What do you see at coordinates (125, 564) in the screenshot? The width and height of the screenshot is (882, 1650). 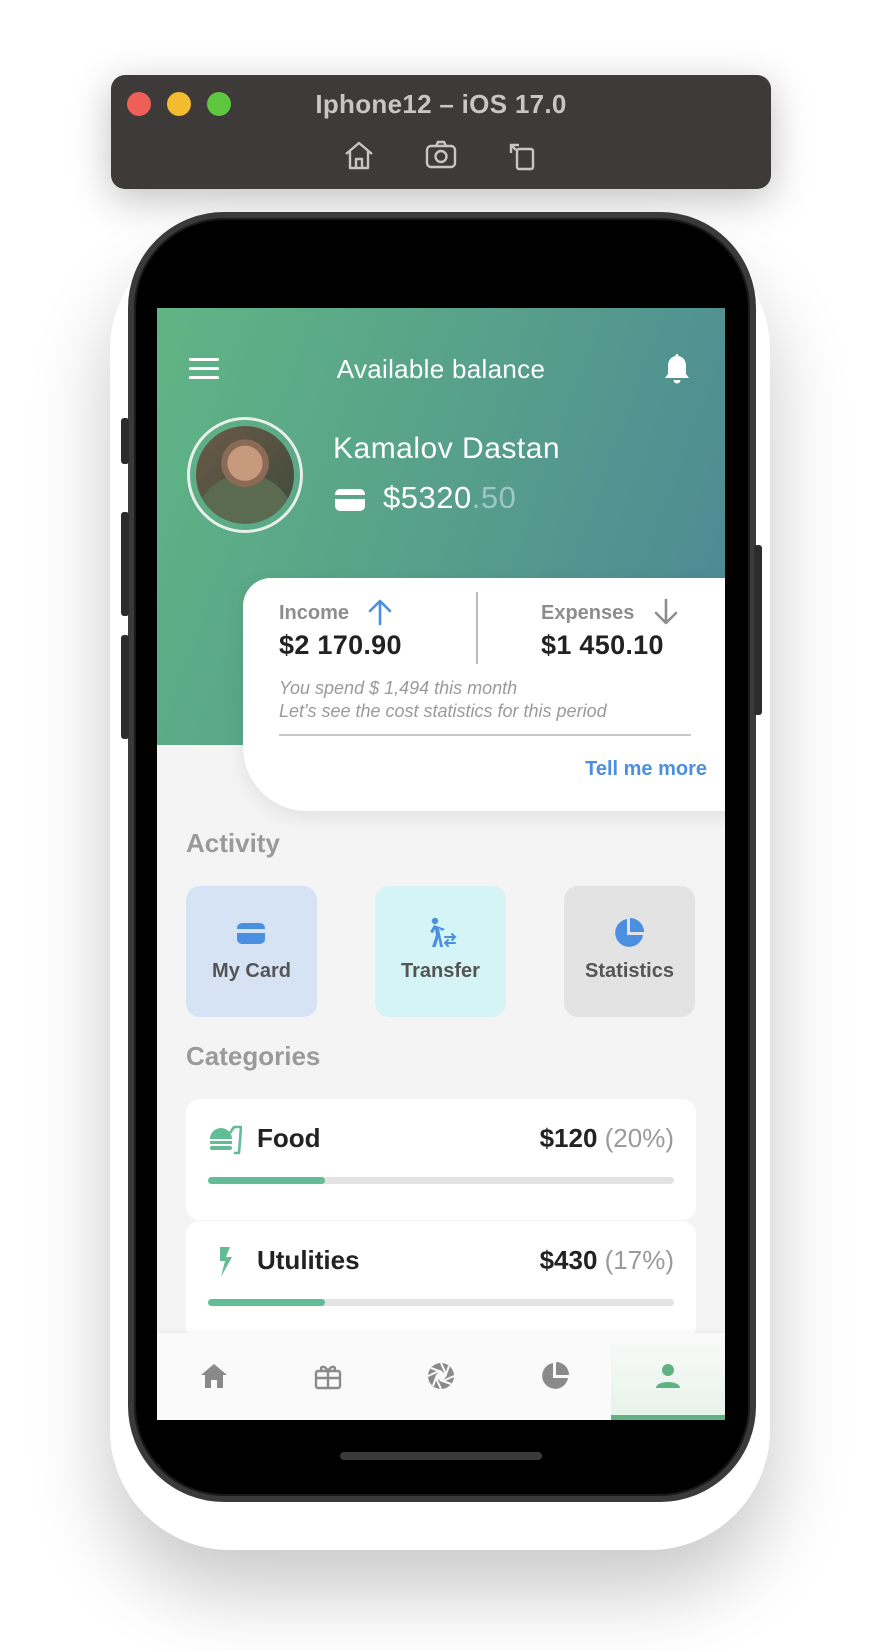 I see `volume-up-button` at bounding box center [125, 564].